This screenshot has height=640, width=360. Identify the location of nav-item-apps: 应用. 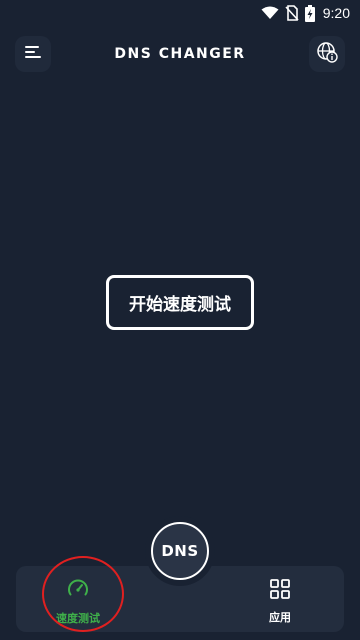
(280, 601).